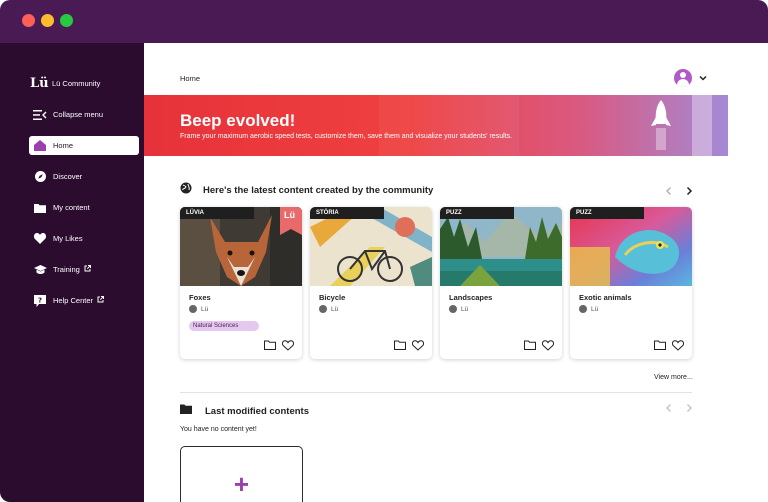 The height and width of the screenshot is (502, 768). I want to click on top-bar: Home, so click(436, 69).